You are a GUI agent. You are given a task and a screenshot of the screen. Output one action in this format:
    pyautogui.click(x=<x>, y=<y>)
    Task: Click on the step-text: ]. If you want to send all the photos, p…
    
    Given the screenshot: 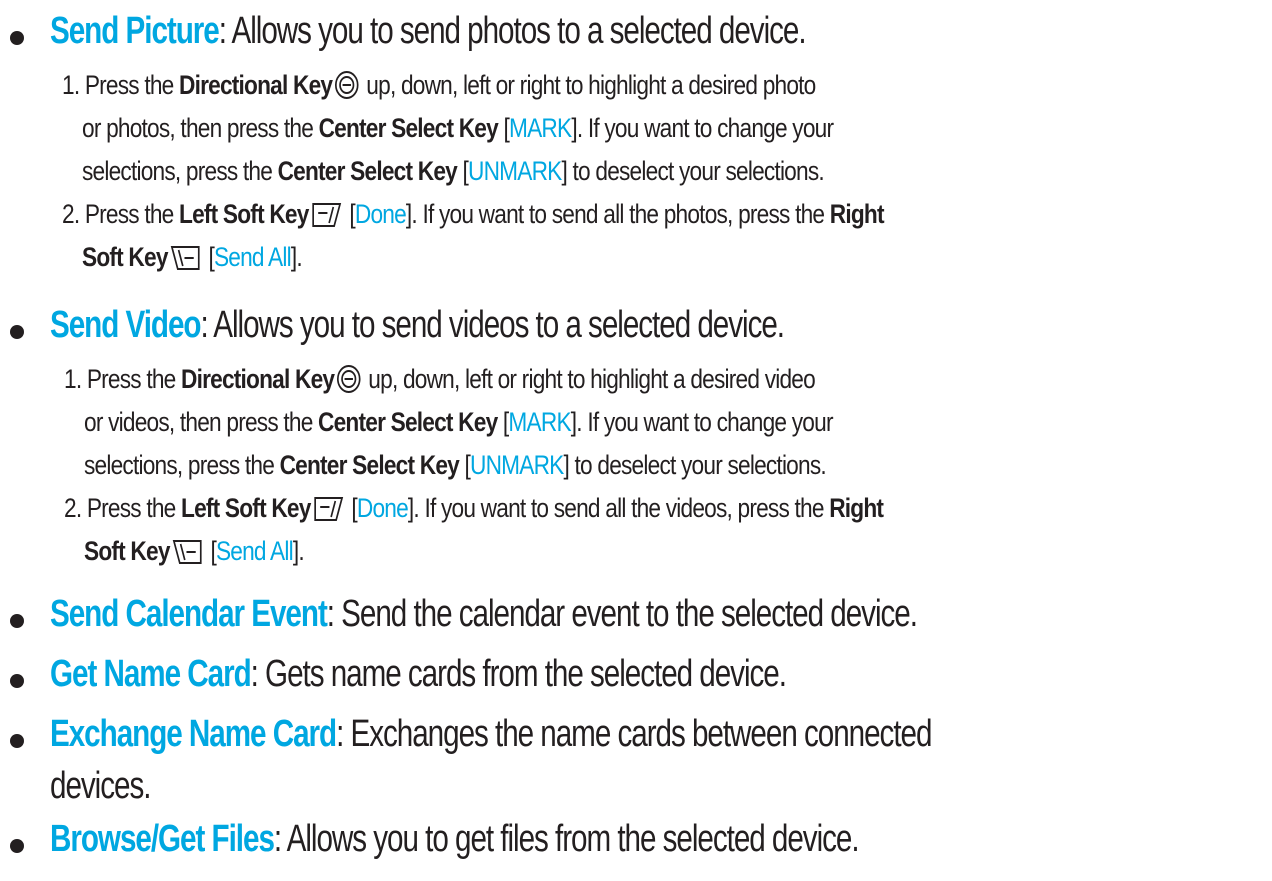 What is the action you would take?
    pyautogui.click(x=617, y=214)
    